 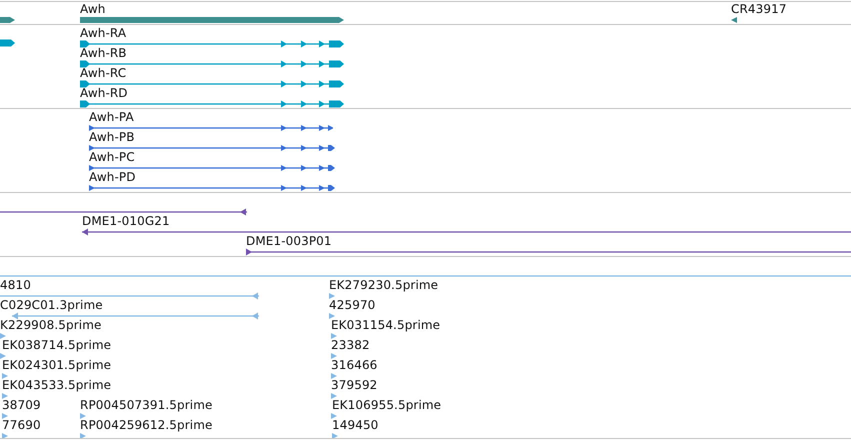 What do you see at coordinates (354, 365) in the screenshot?
I see `feature-label: 316466` at bounding box center [354, 365].